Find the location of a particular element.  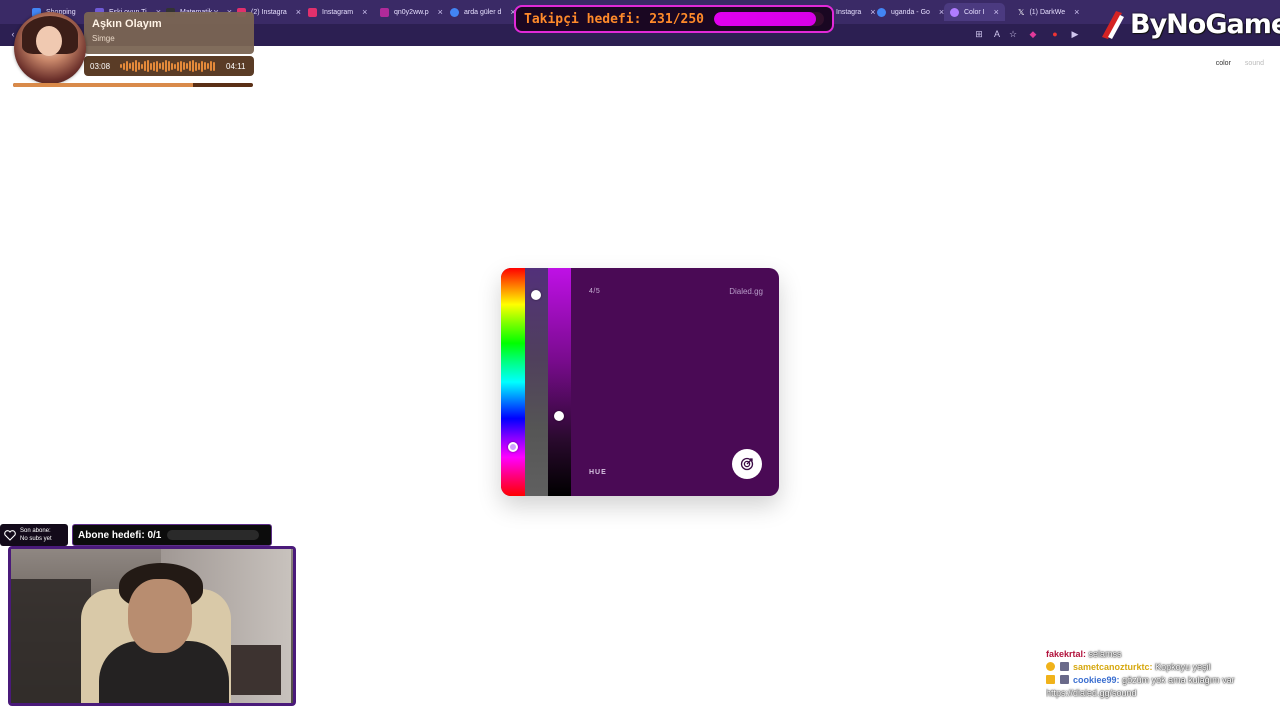

chat-username: fakekrtal: is located at coordinates (1066, 654).